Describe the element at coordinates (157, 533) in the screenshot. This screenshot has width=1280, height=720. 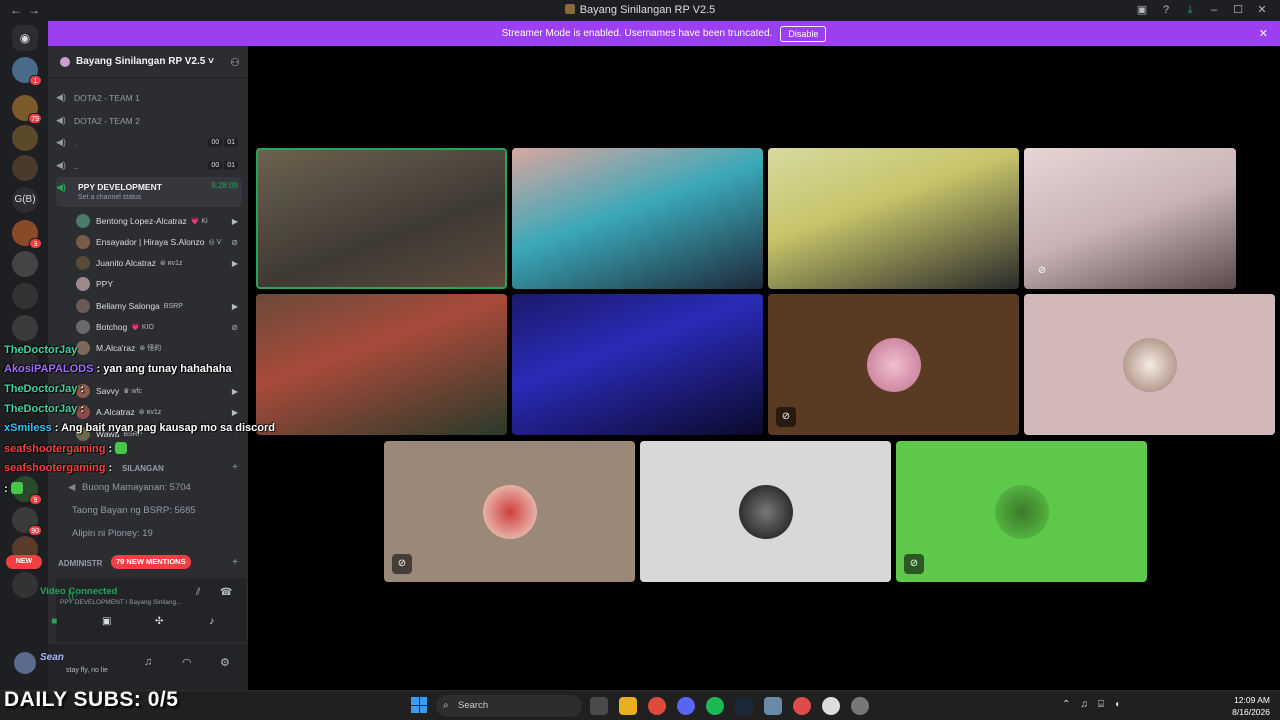
I see `text-channel: Alipin ni Pioney: 19` at that location.